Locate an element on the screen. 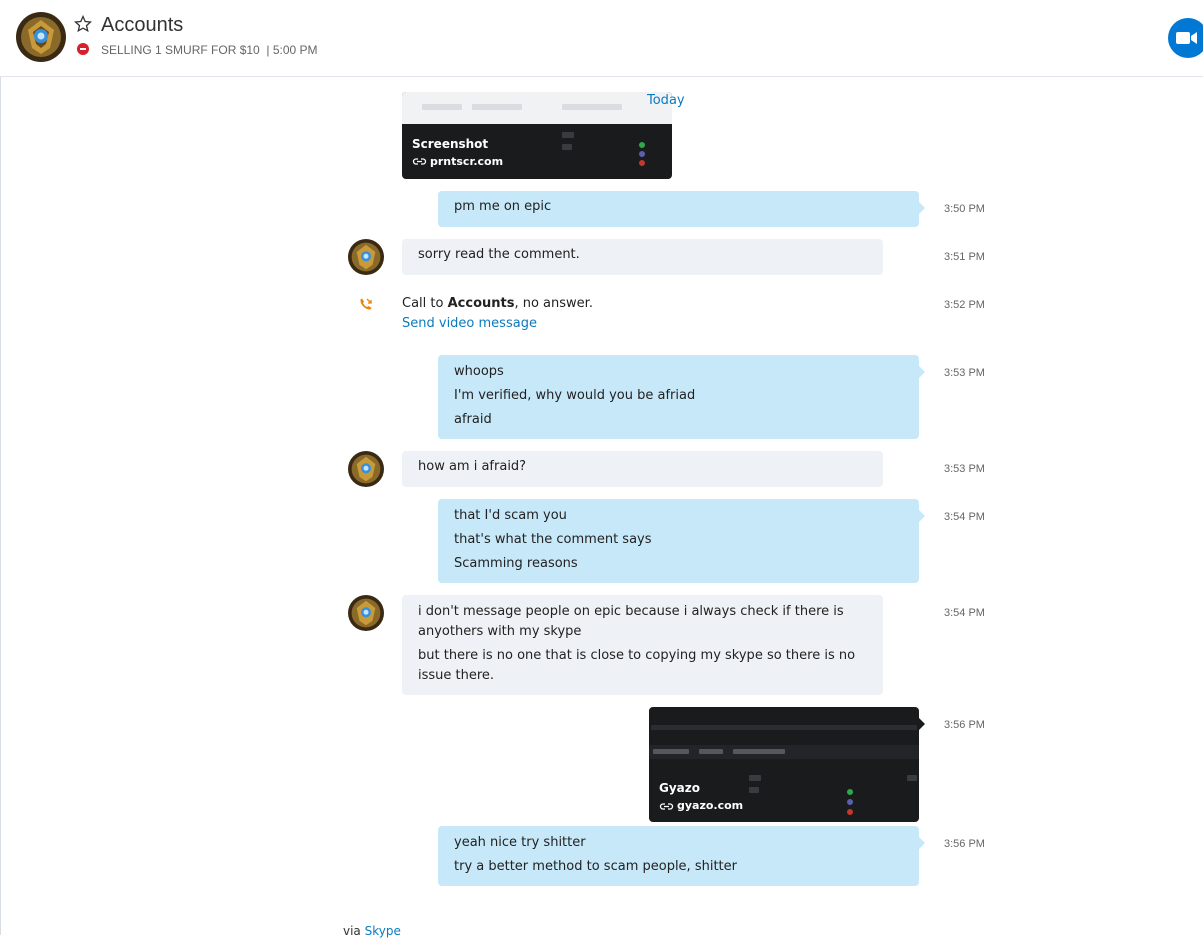 The image size is (1203, 938). link-preview-screenshot: Screenshot prntscr.com is located at coordinates (537, 135).